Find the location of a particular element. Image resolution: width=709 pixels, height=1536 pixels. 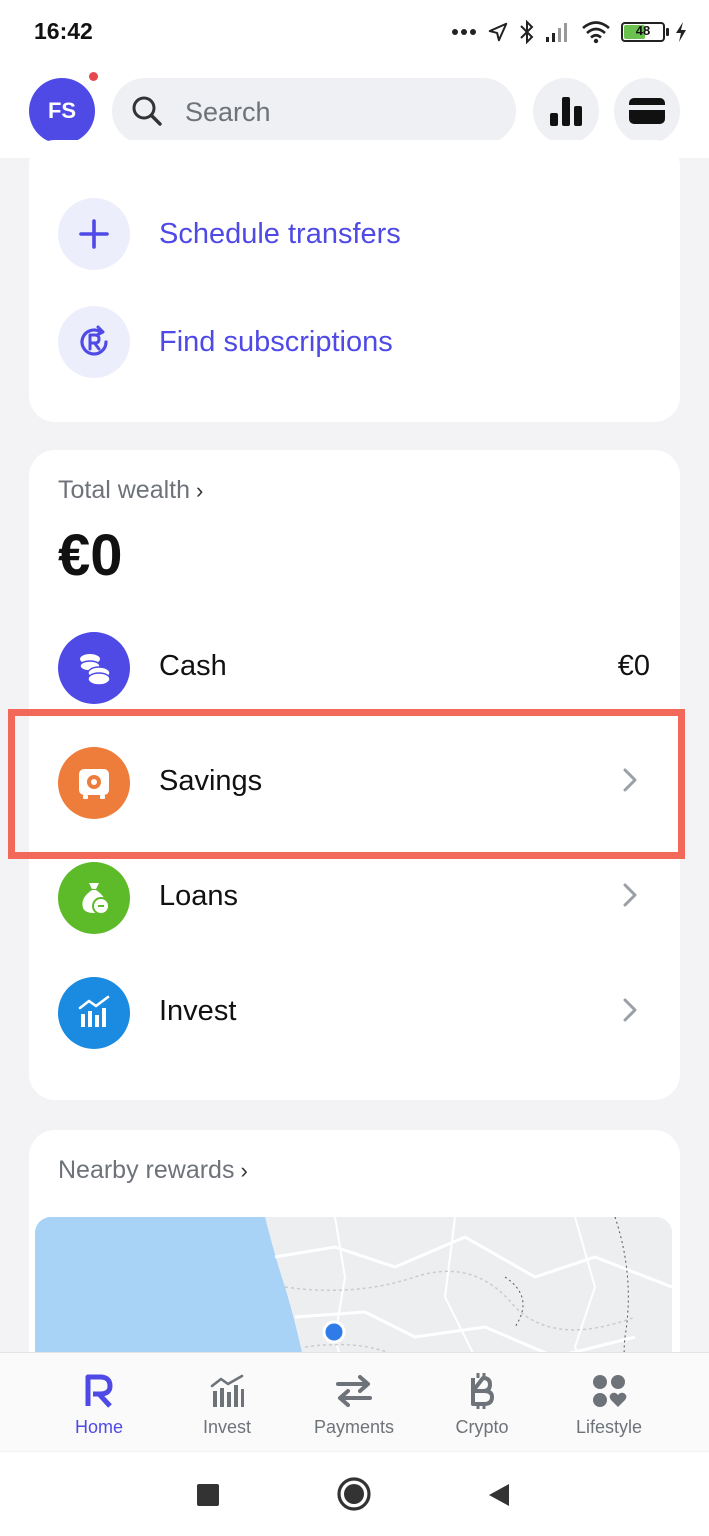

analytics-button is located at coordinates (566, 111).